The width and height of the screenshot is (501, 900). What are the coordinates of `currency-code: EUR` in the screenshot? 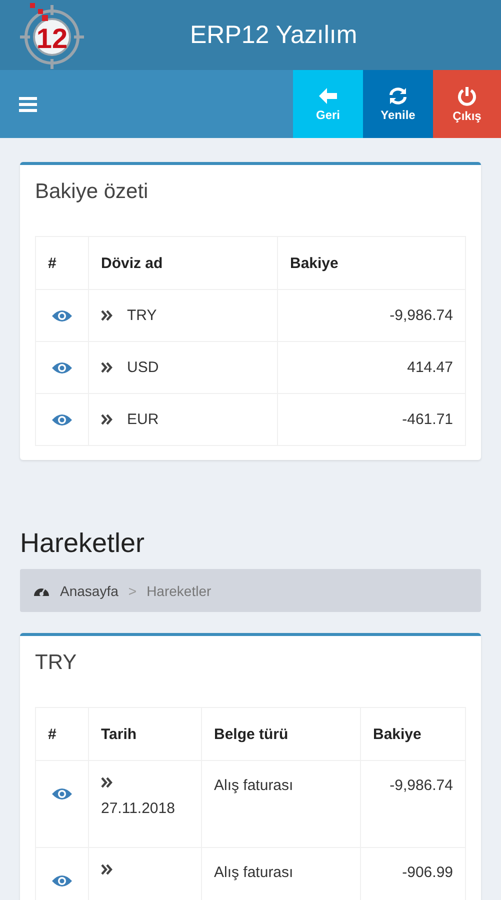 It's located at (143, 419).